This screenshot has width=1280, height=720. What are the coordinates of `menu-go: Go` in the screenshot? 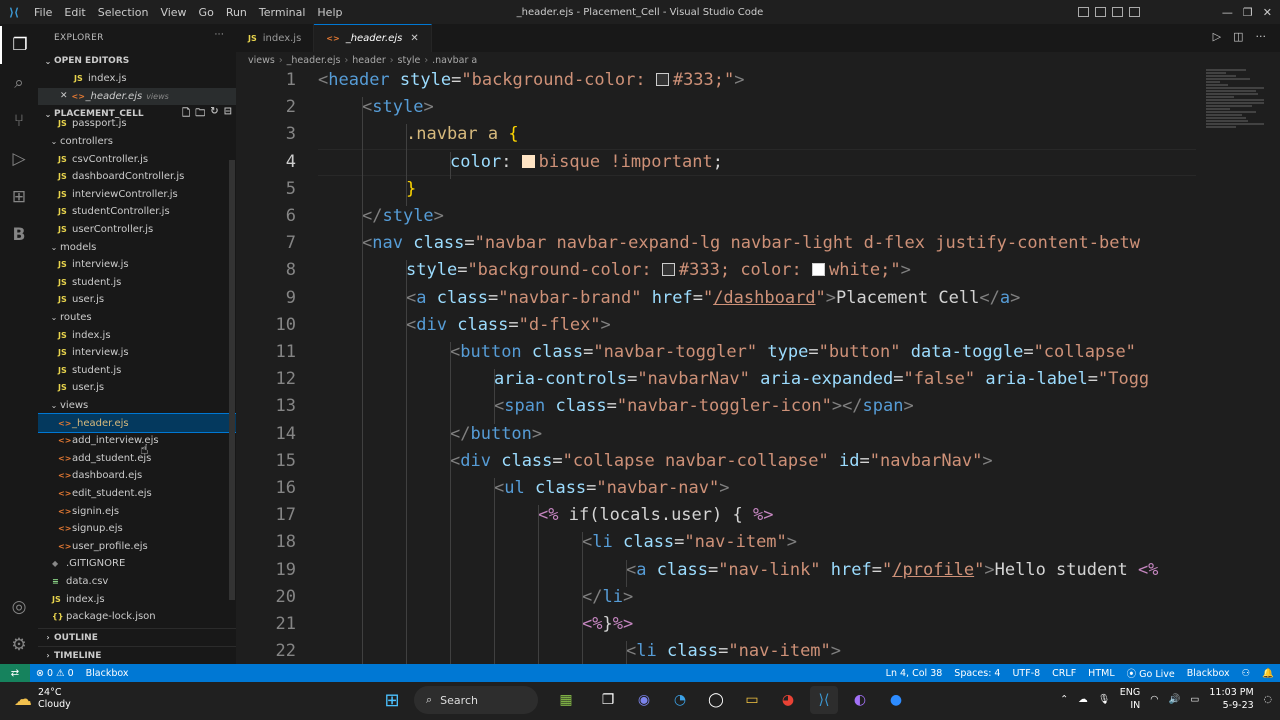 It's located at (206, 12).